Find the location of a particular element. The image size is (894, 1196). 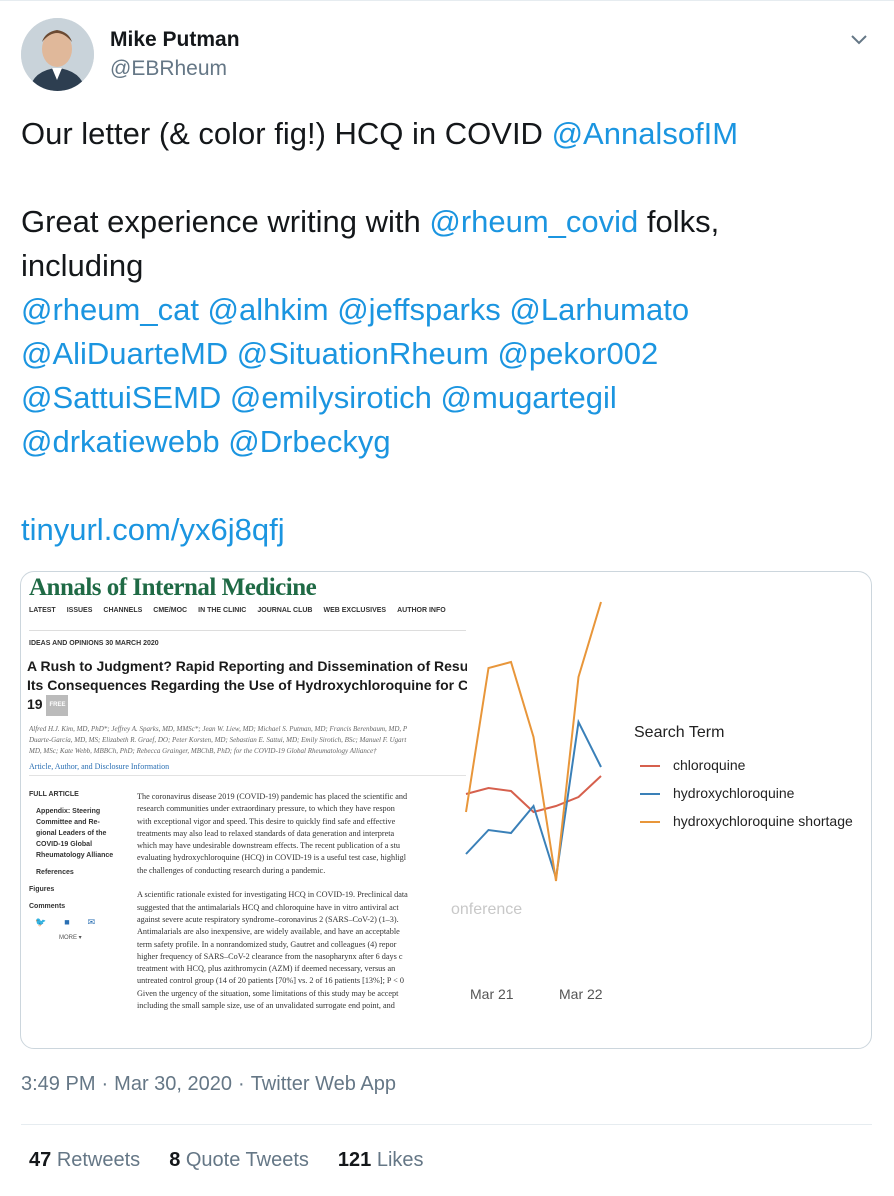

legend-label: hydroxychloroquine shortage is located at coordinates (763, 821).